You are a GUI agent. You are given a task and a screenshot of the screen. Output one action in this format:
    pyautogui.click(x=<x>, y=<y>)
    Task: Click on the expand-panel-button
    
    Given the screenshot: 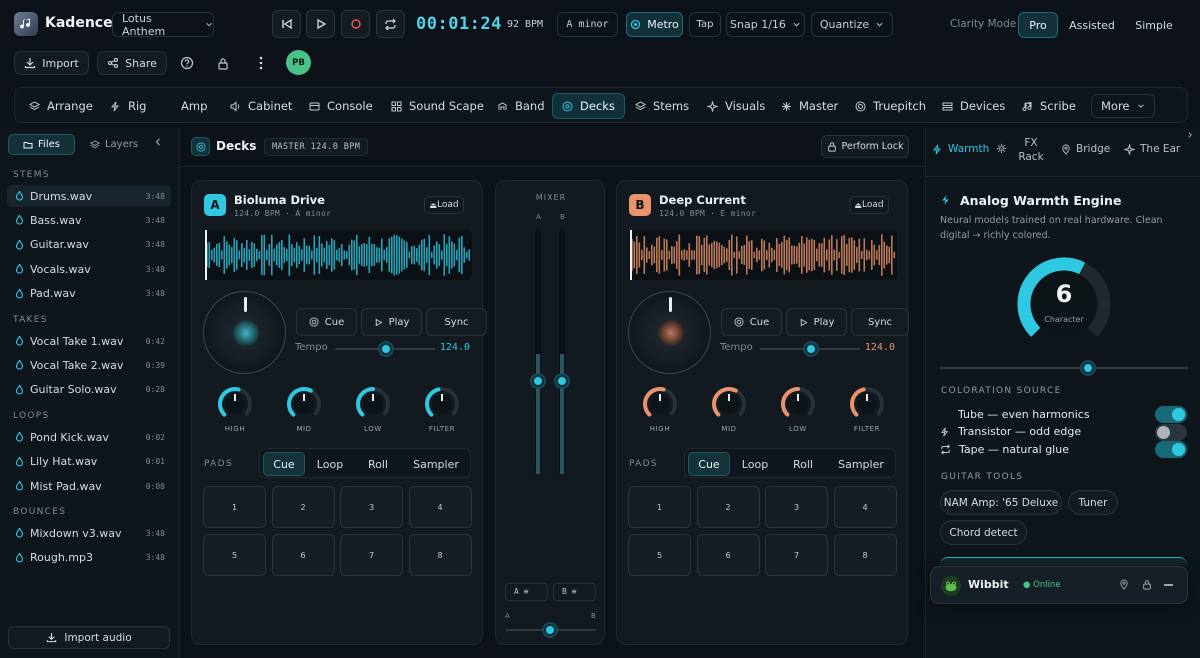 What is the action you would take?
    pyautogui.click(x=1190, y=135)
    